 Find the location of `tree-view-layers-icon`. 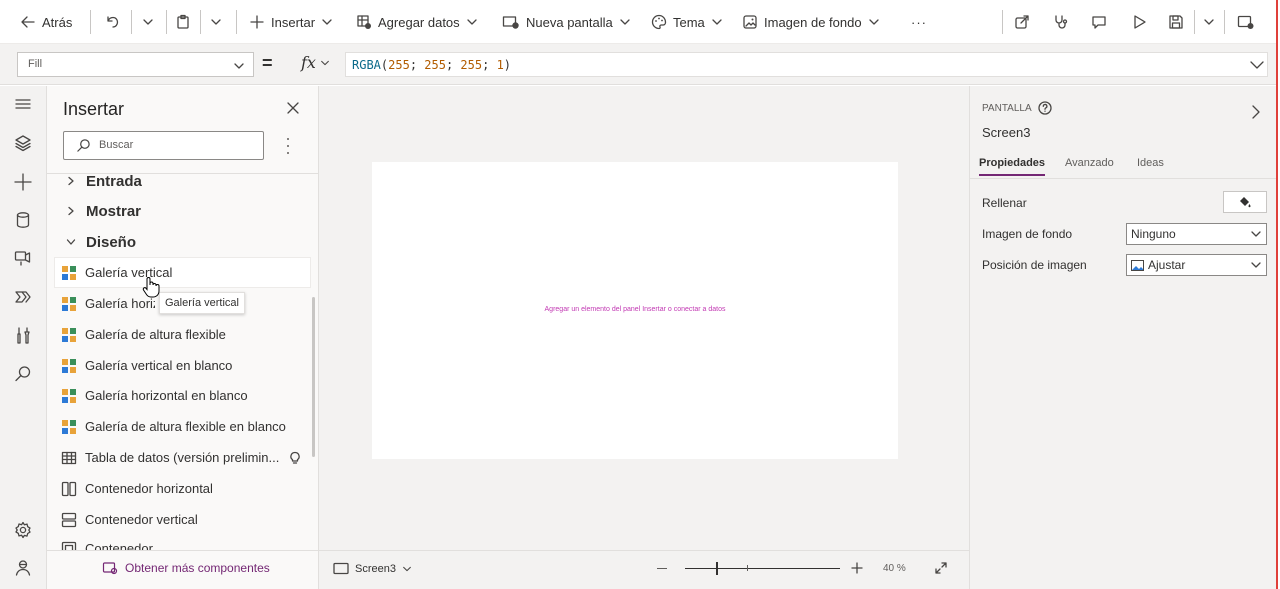

tree-view-layers-icon is located at coordinates (23, 143).